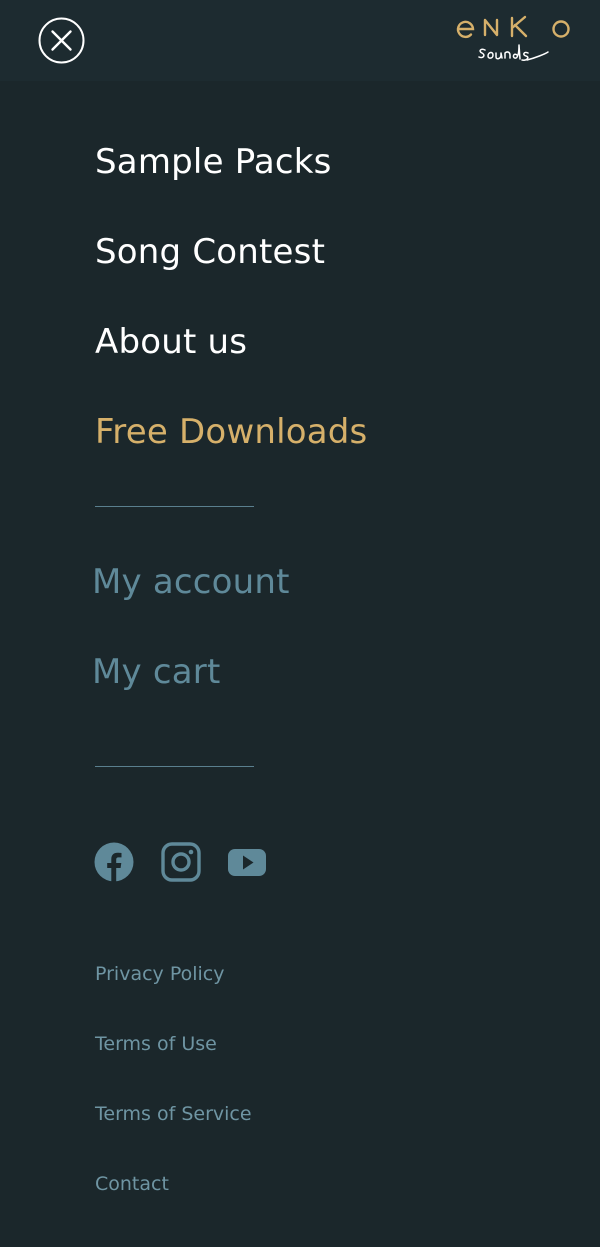 This screenshot has height=1247, width=600. I want to click on terms-of-use-link: Terms of Use, so click(156, 1044).